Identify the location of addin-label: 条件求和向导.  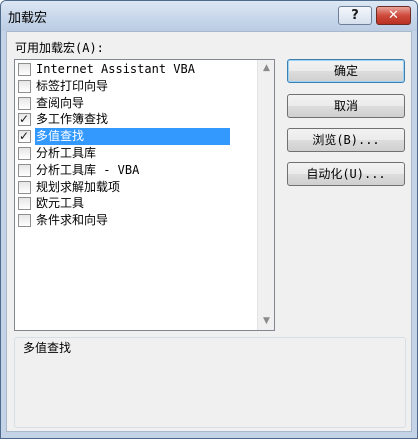
(72, 220).